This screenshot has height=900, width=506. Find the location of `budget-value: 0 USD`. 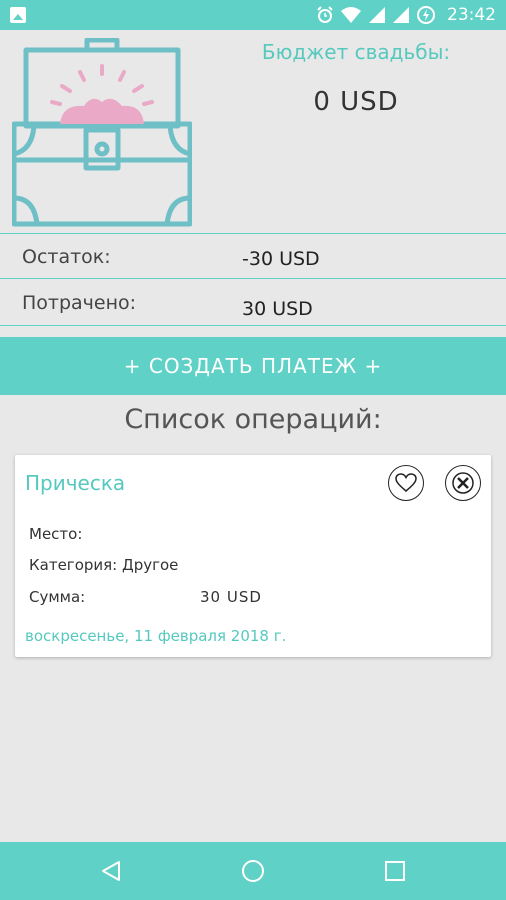

budget-value: 0 USD is located at coordinates (356, 102).